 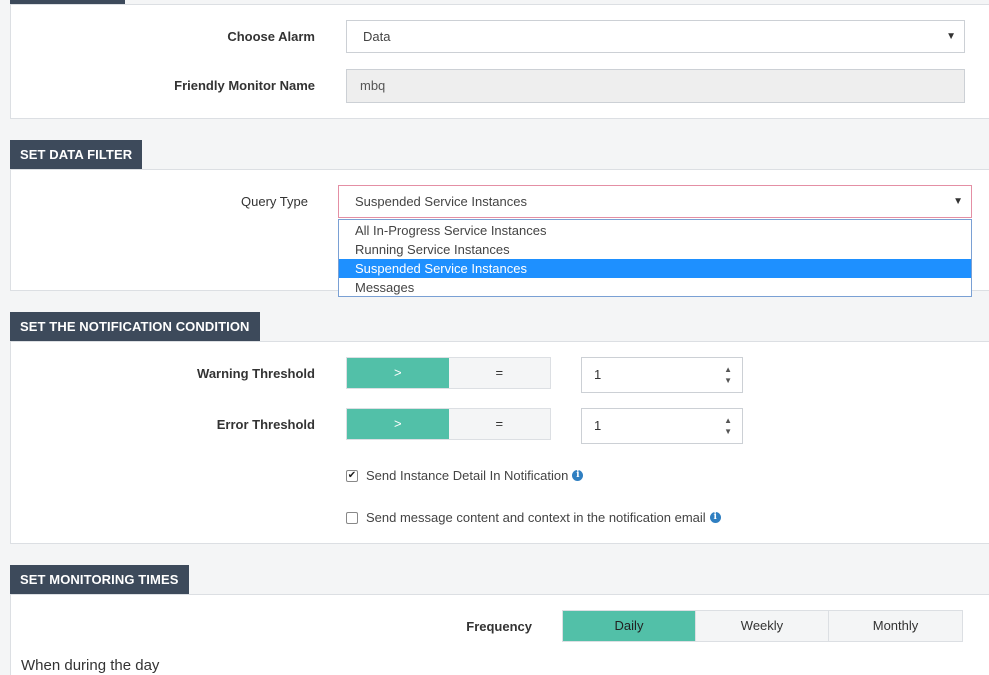 What do you see at coordinates (655, 287) in the screenshot?
I see `dropdown-option: Messages` at bounding box center [655, 287].